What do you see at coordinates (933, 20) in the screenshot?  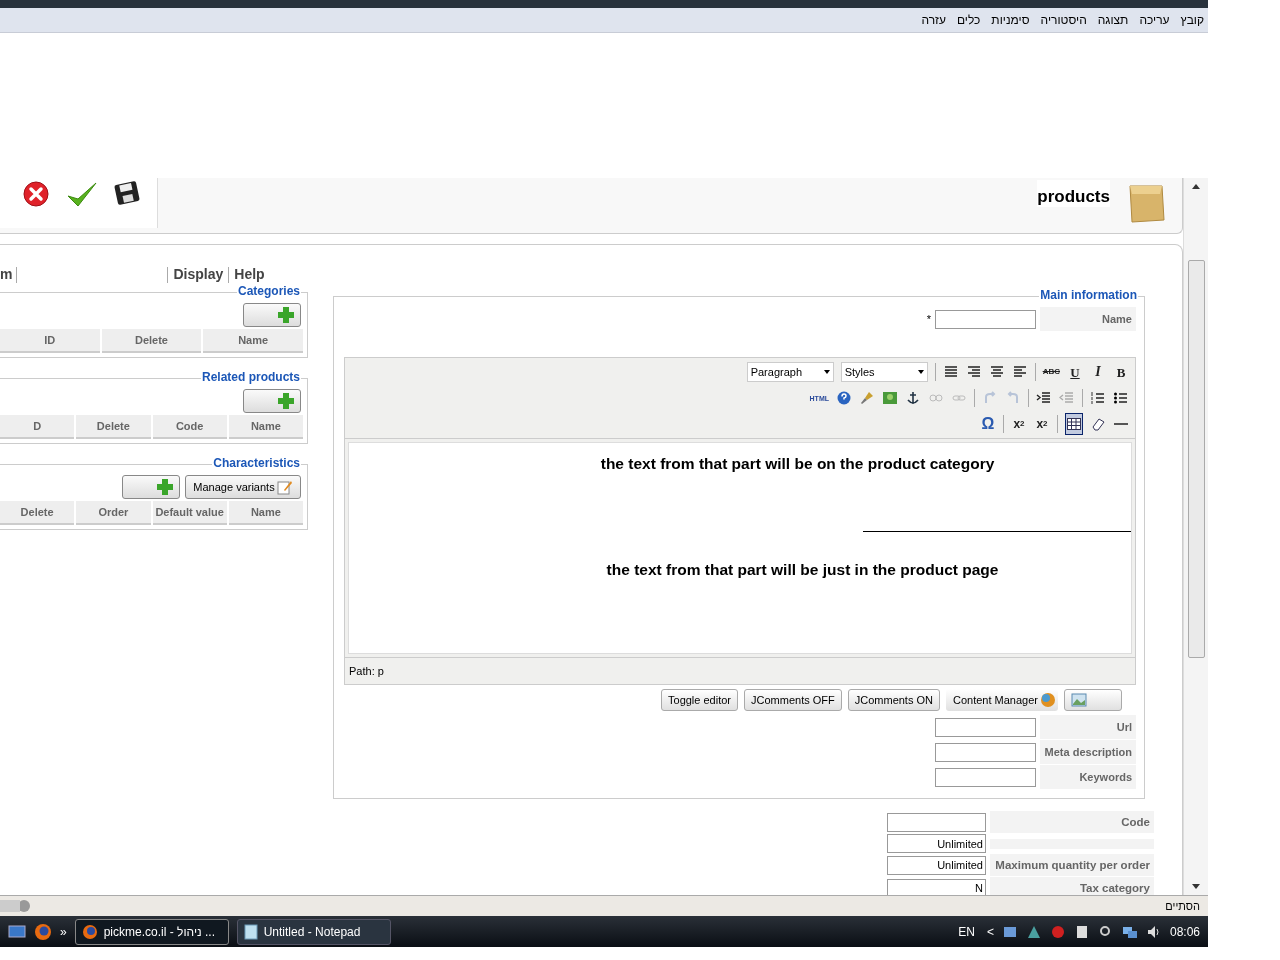 I see `menu-item: עזרה` at bounding box center [933, 20].